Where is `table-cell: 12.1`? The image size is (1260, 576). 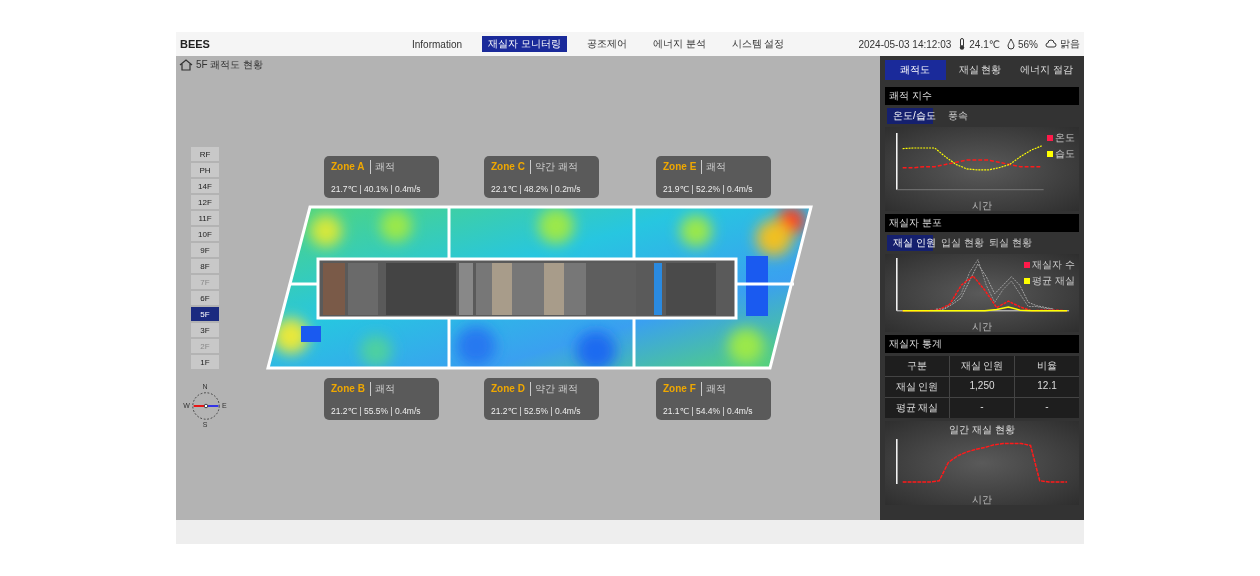 table-cell: 12.1 is located at coordinates (1047, 387).